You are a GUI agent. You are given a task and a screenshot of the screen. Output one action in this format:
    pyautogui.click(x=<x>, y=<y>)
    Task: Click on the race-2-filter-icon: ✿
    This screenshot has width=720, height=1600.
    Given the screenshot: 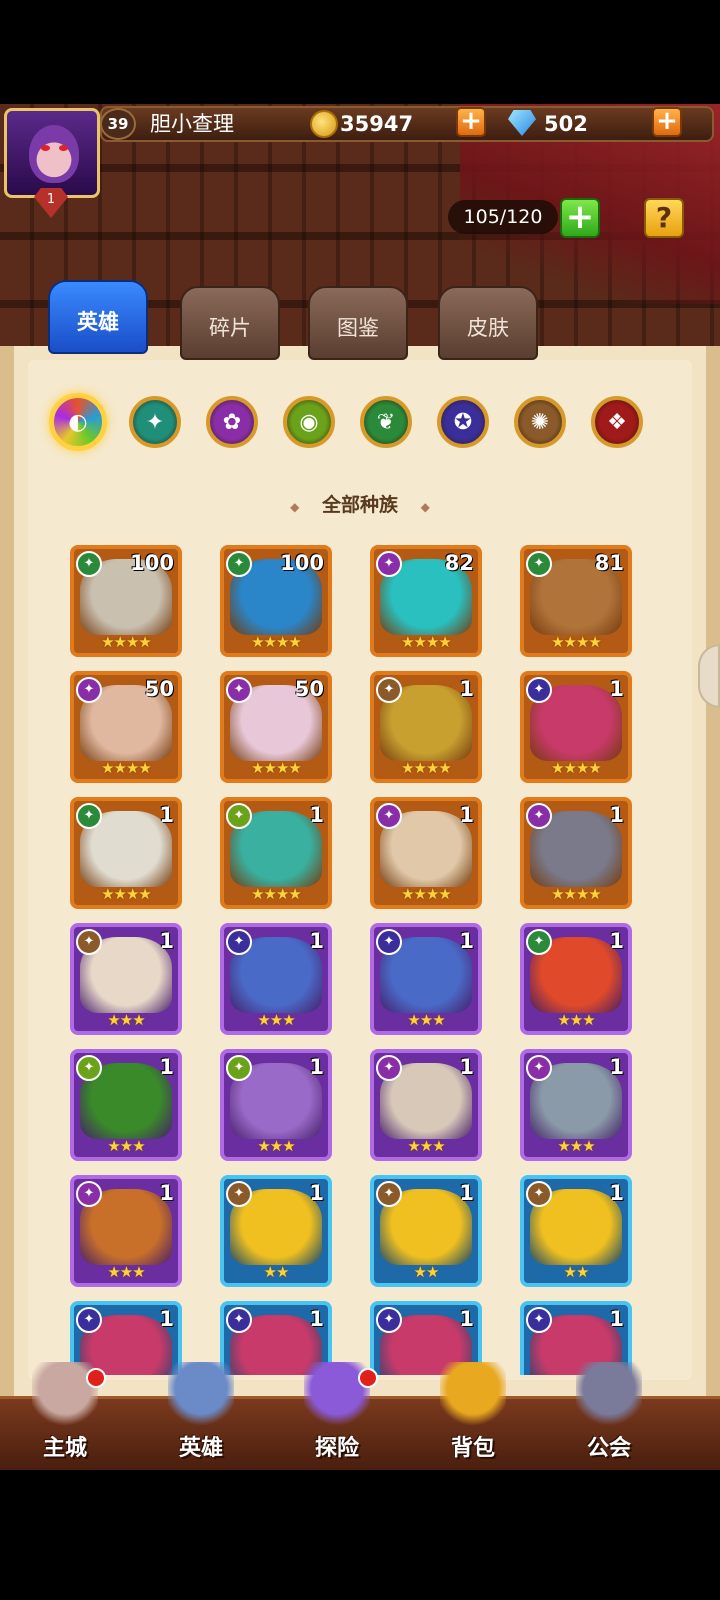 What is the action you would take?
    pyautogui.click(x=232, y=422)
    